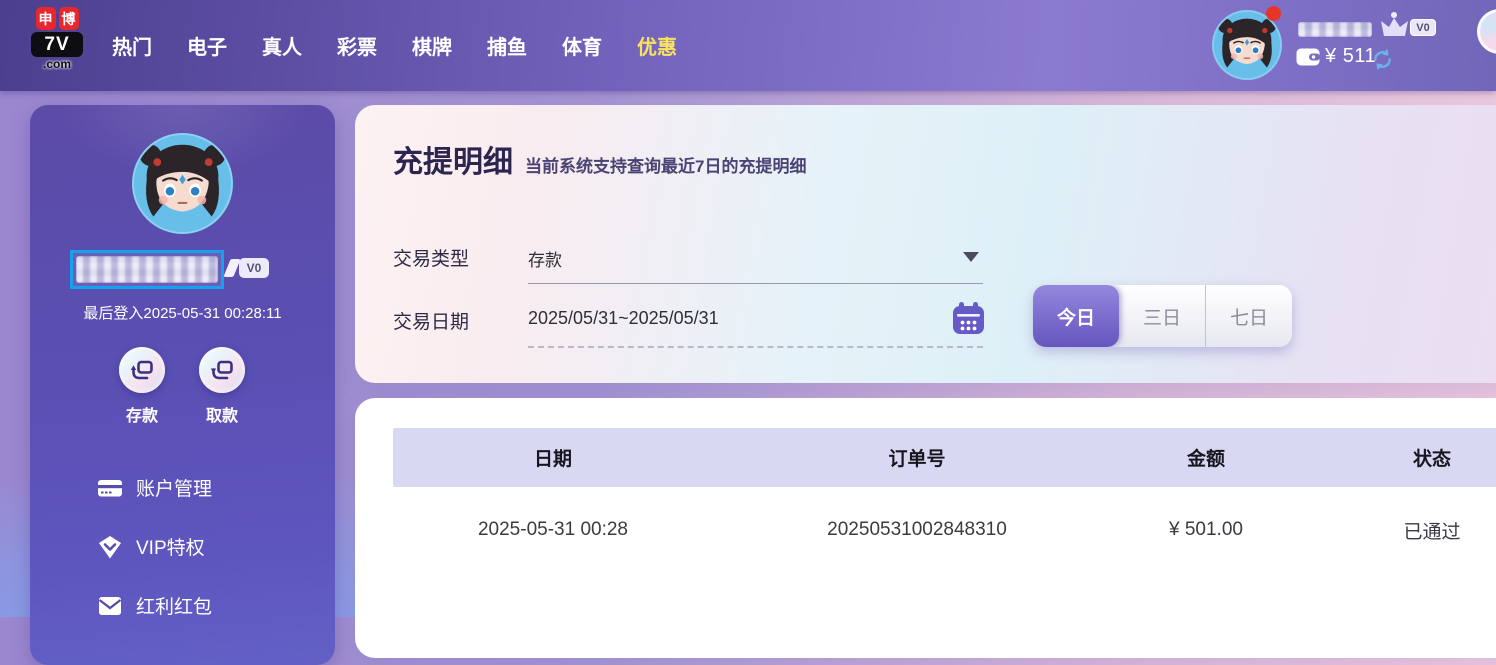 This screenshot has height=665, width=1496. Describe the element at coordinates (45, 18) in the screenshot. I see `brand-badge-left: 申` at that location.